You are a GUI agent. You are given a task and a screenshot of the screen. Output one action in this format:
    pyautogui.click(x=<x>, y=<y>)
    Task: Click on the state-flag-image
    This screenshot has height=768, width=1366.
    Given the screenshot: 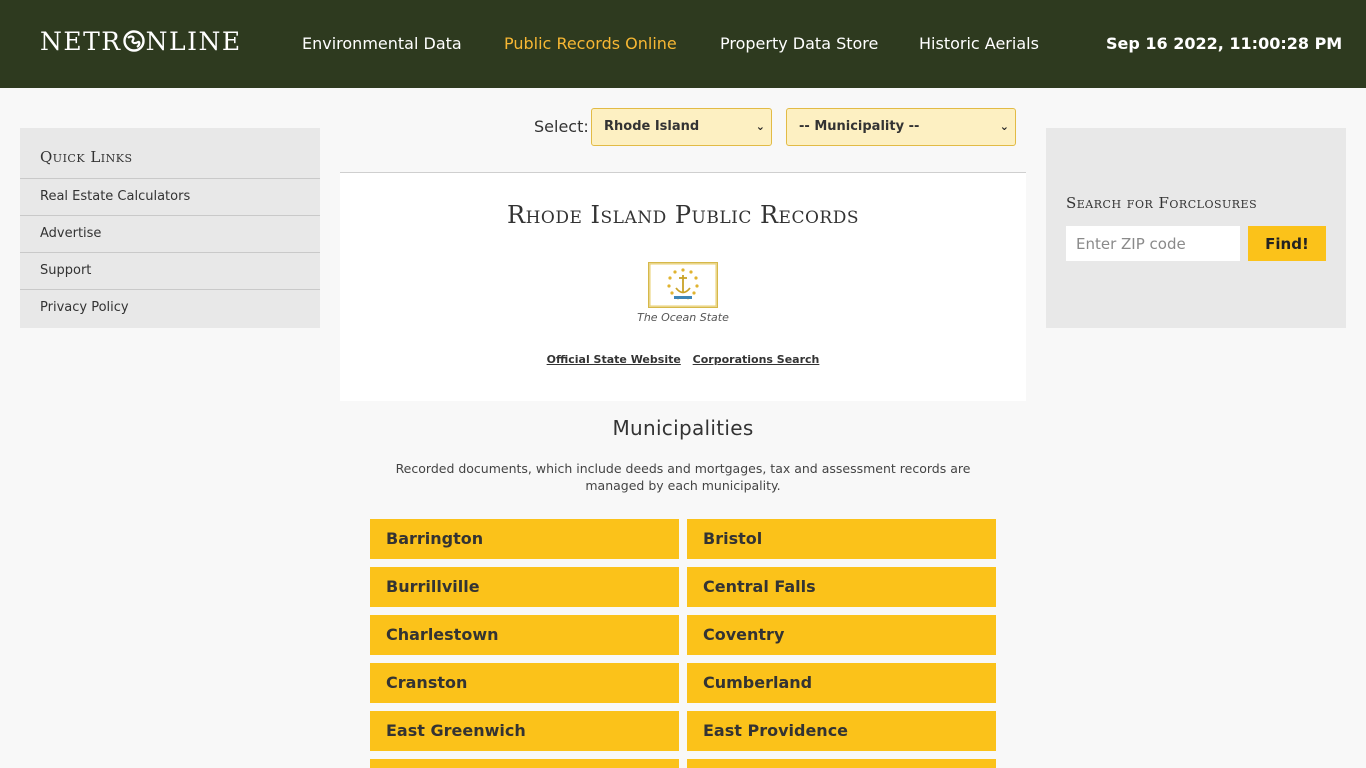 What is the action you would take?
    pyautogui.click(x=683, y=285)
    